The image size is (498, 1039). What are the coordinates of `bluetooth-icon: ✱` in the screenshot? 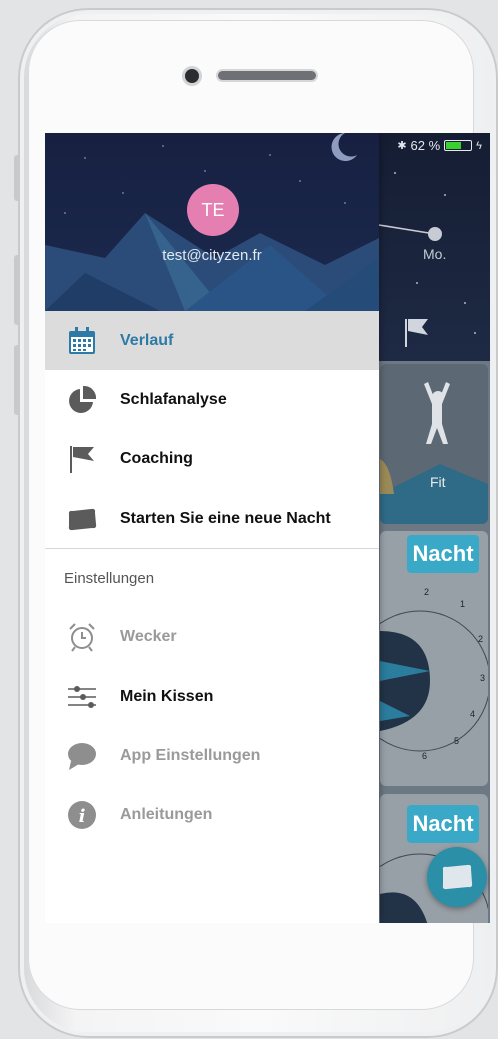 It's located at (402, 146).